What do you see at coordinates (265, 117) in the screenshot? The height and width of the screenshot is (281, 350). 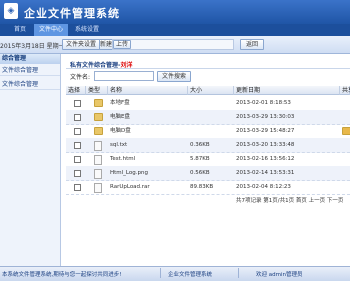 I see `file-date: 2013-03-29 13:30:03` at bounding box center [265, 117].